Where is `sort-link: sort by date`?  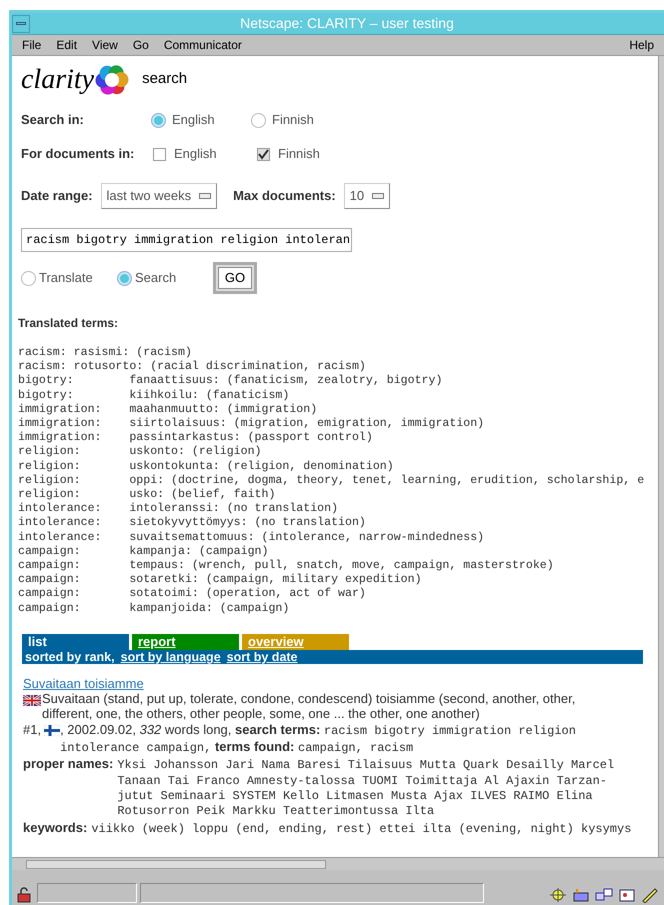
sort-link: sort by date is located at coordinates (262, 657).